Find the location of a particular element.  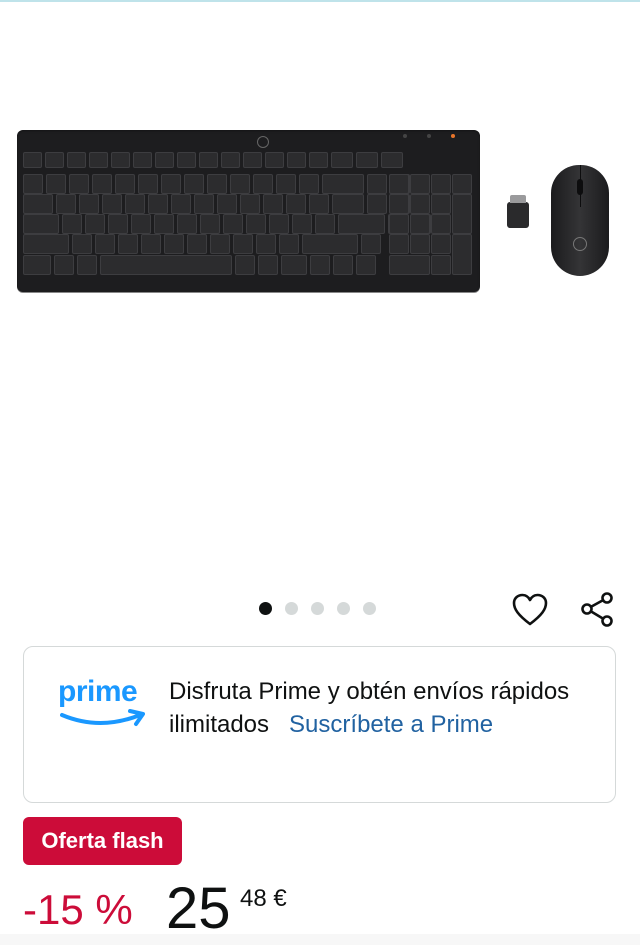

hp-logo is located at coordinates (263, 142).